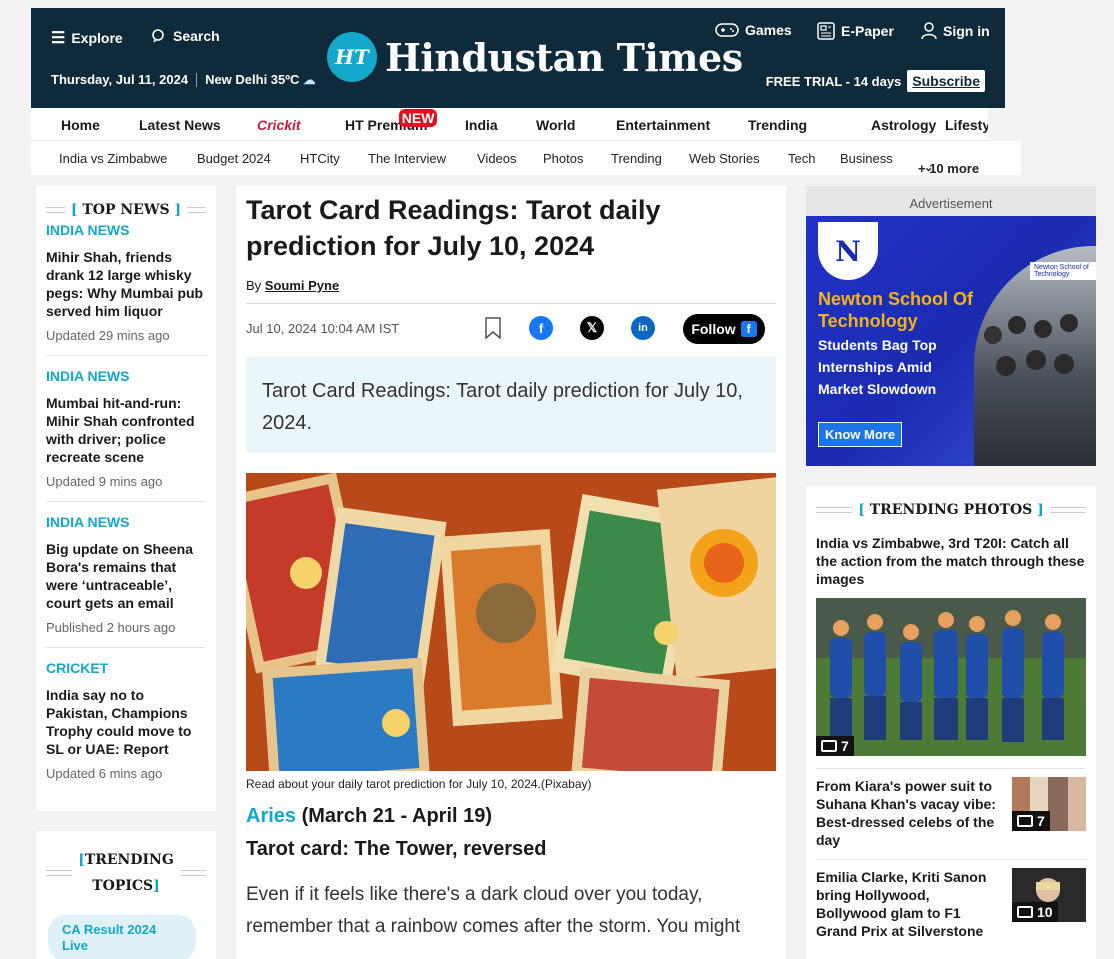 The image size is (1114, 959). What do you see at coordinates (592, 328) in the screenshot?
I see `x-icon: 𝕏` at bounding box center [592, 328].